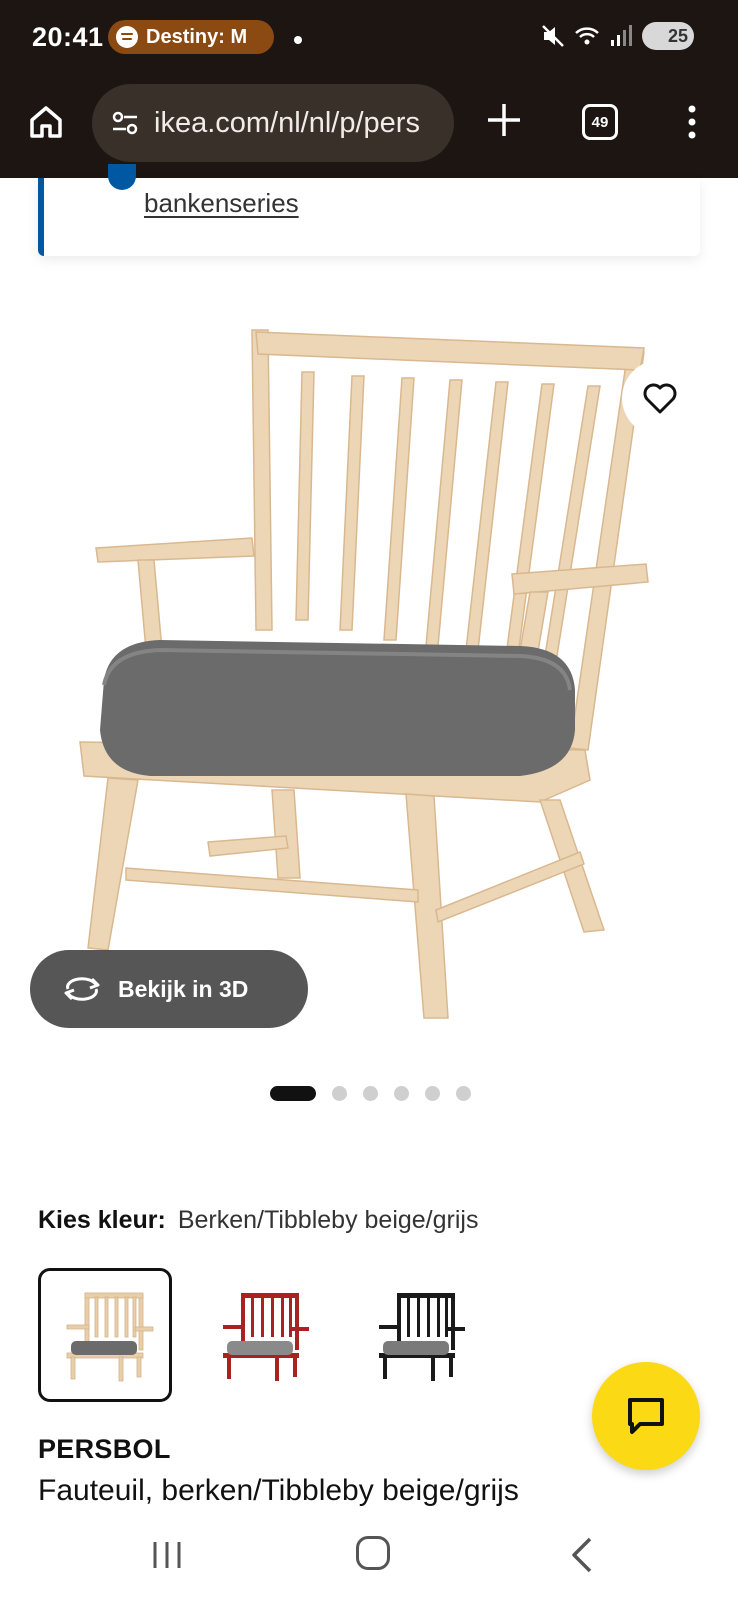 This screenshot has width=738, height=1600. I want to click on info-card: bankenseries, so click(369, 210).